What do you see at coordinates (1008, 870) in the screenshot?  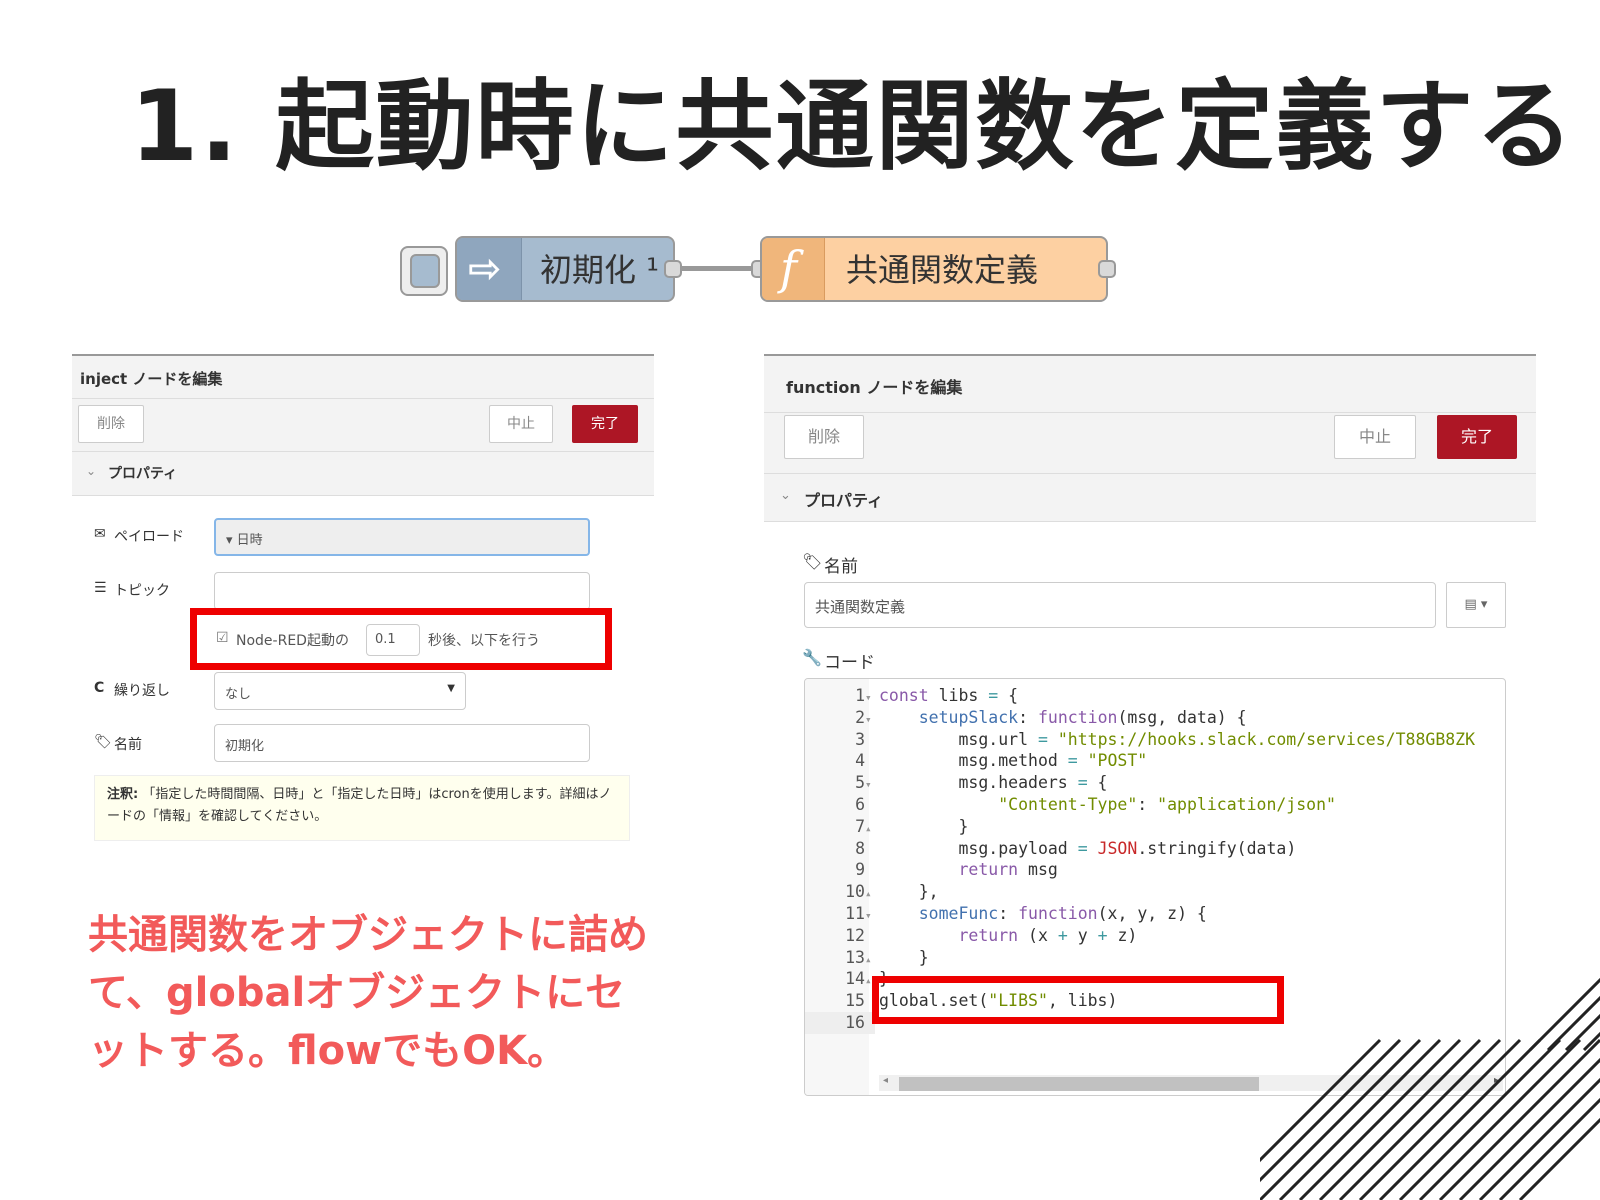 I see `code-text: return msg` at bounding box center [1008, 870].